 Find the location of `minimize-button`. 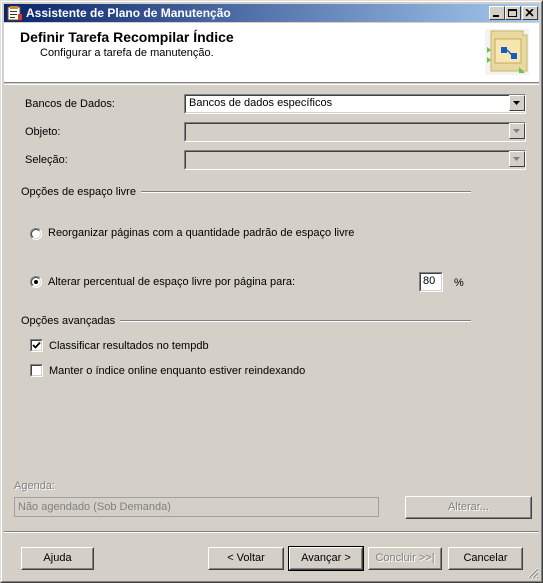

minimize-button is located at coordinates (497, 13).